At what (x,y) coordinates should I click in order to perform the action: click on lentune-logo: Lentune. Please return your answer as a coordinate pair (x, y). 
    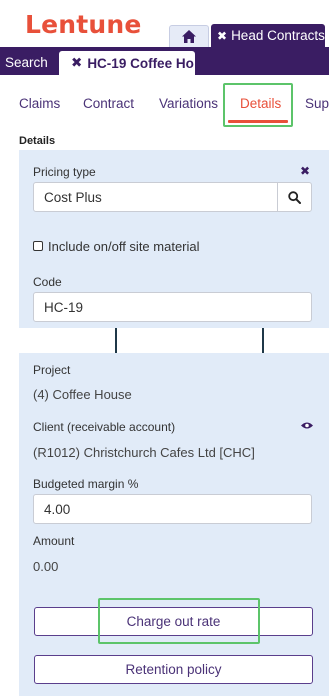
    Looking at the image, I should click on (83, 24).